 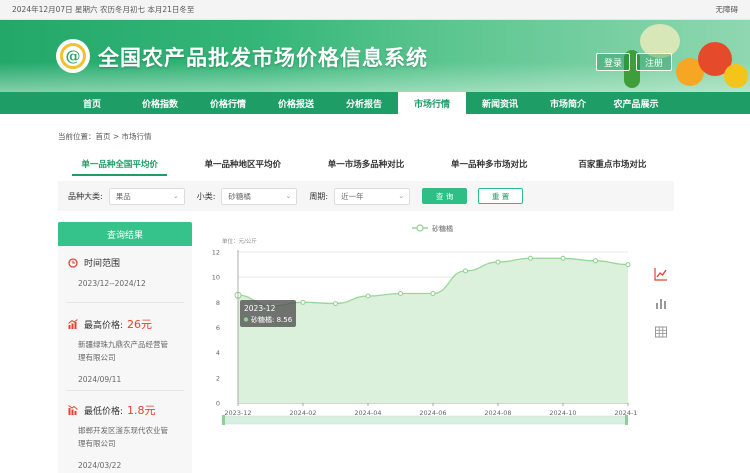 What do you see at coordinates (246, 319) in the screenshot?
I see `tooltip-marker` at bounding box center [246, 319].